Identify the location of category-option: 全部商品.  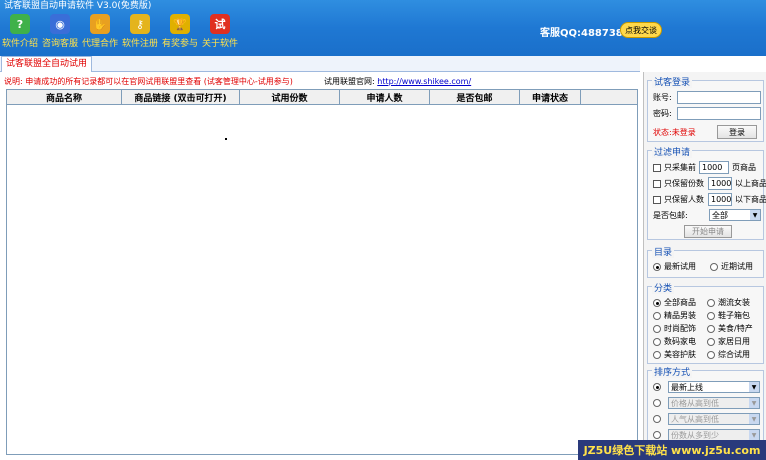
(674, 302).